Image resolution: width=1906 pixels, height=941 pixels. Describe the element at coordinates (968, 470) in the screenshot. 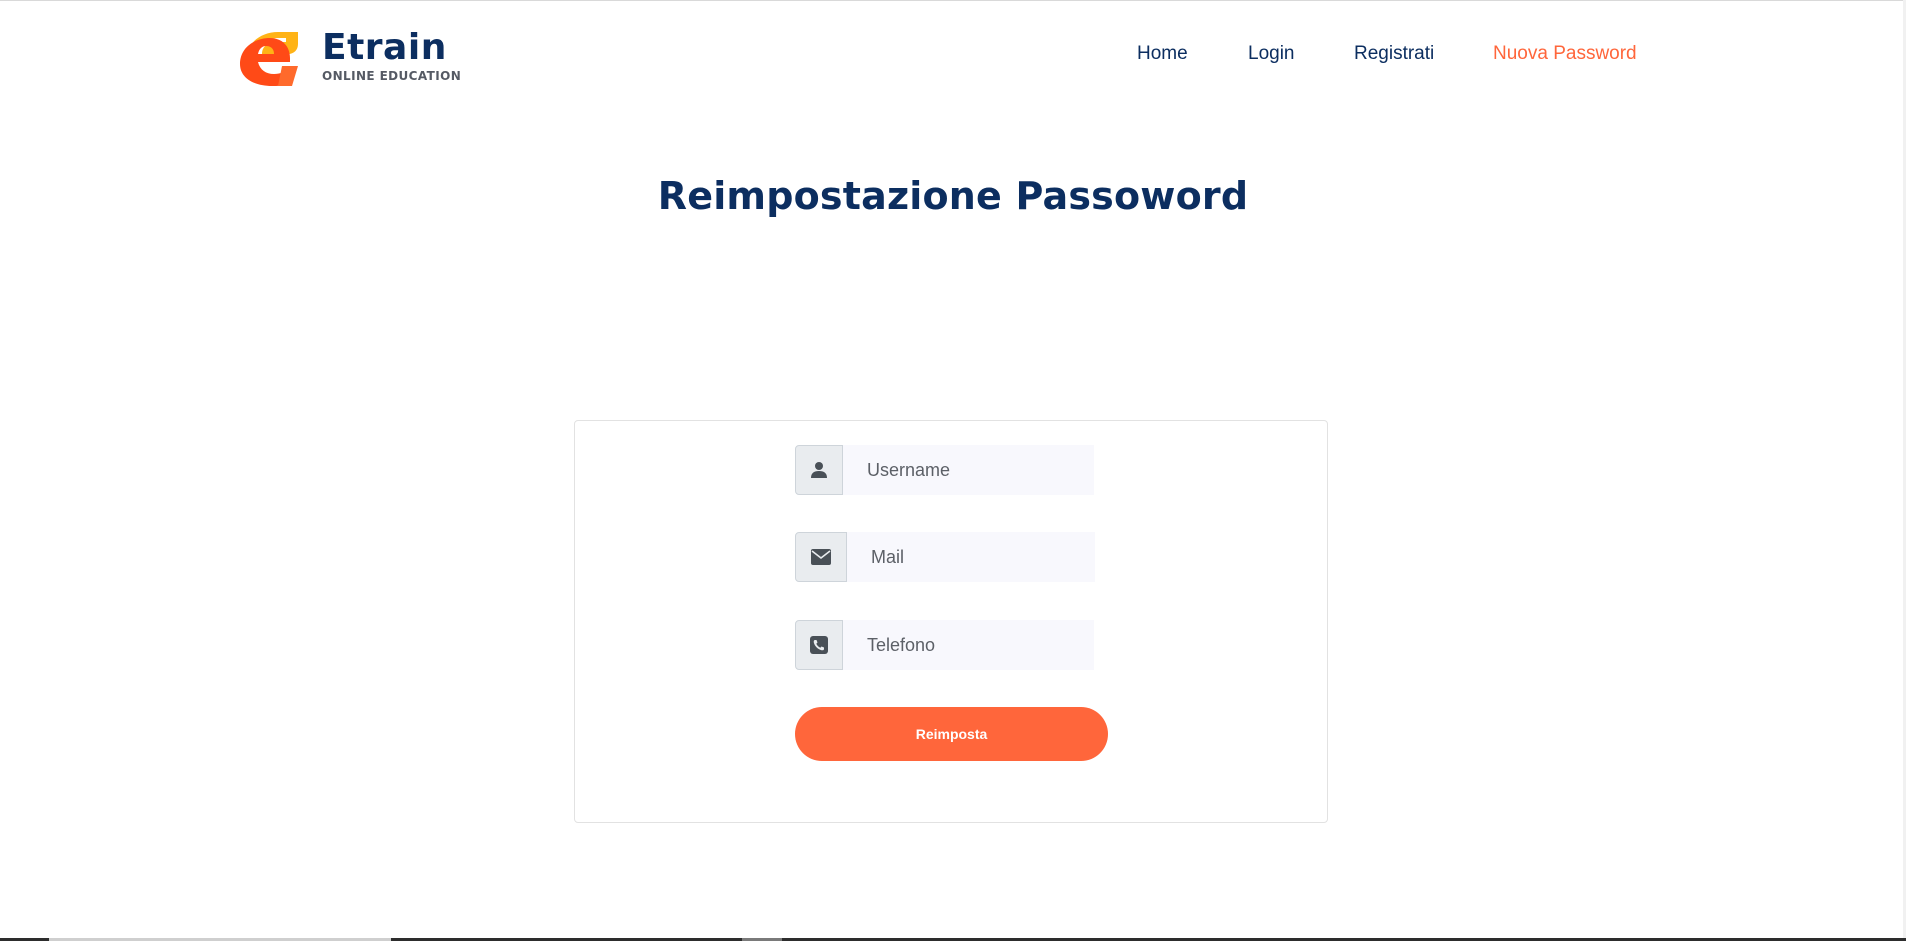

I see `username-input` at that location.